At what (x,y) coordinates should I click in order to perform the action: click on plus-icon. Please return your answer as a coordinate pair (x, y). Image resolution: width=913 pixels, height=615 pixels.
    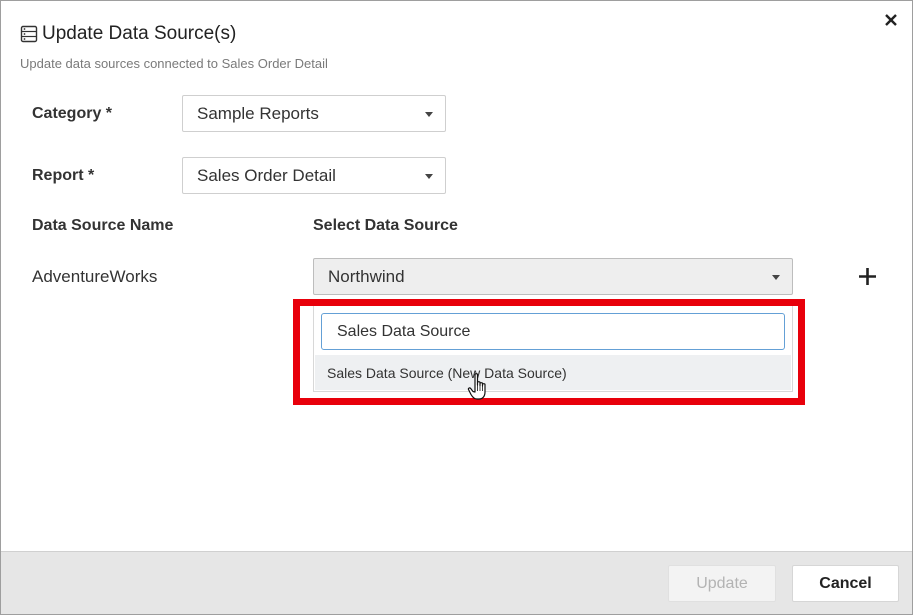
    Looking at the image, I should click on (867, 276).